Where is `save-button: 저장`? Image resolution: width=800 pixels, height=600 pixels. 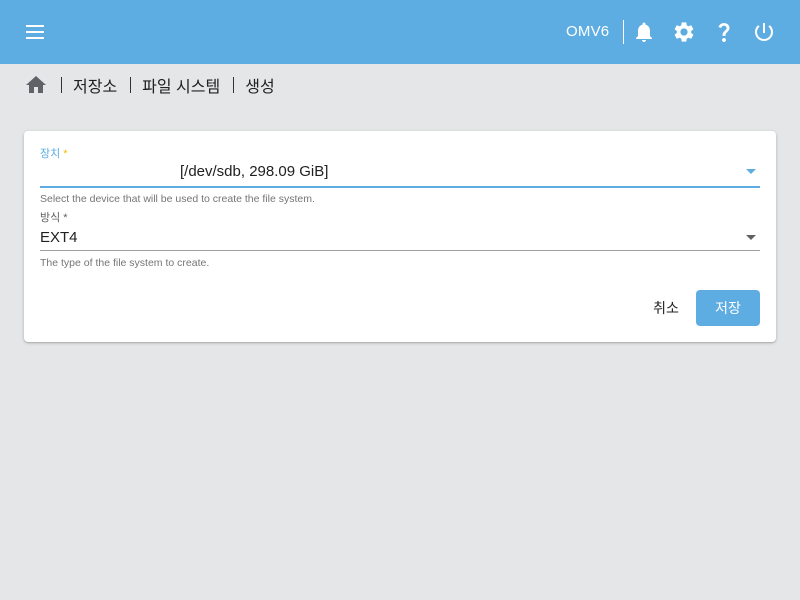
save-button: 저장 is located at coordinates (728, 308).